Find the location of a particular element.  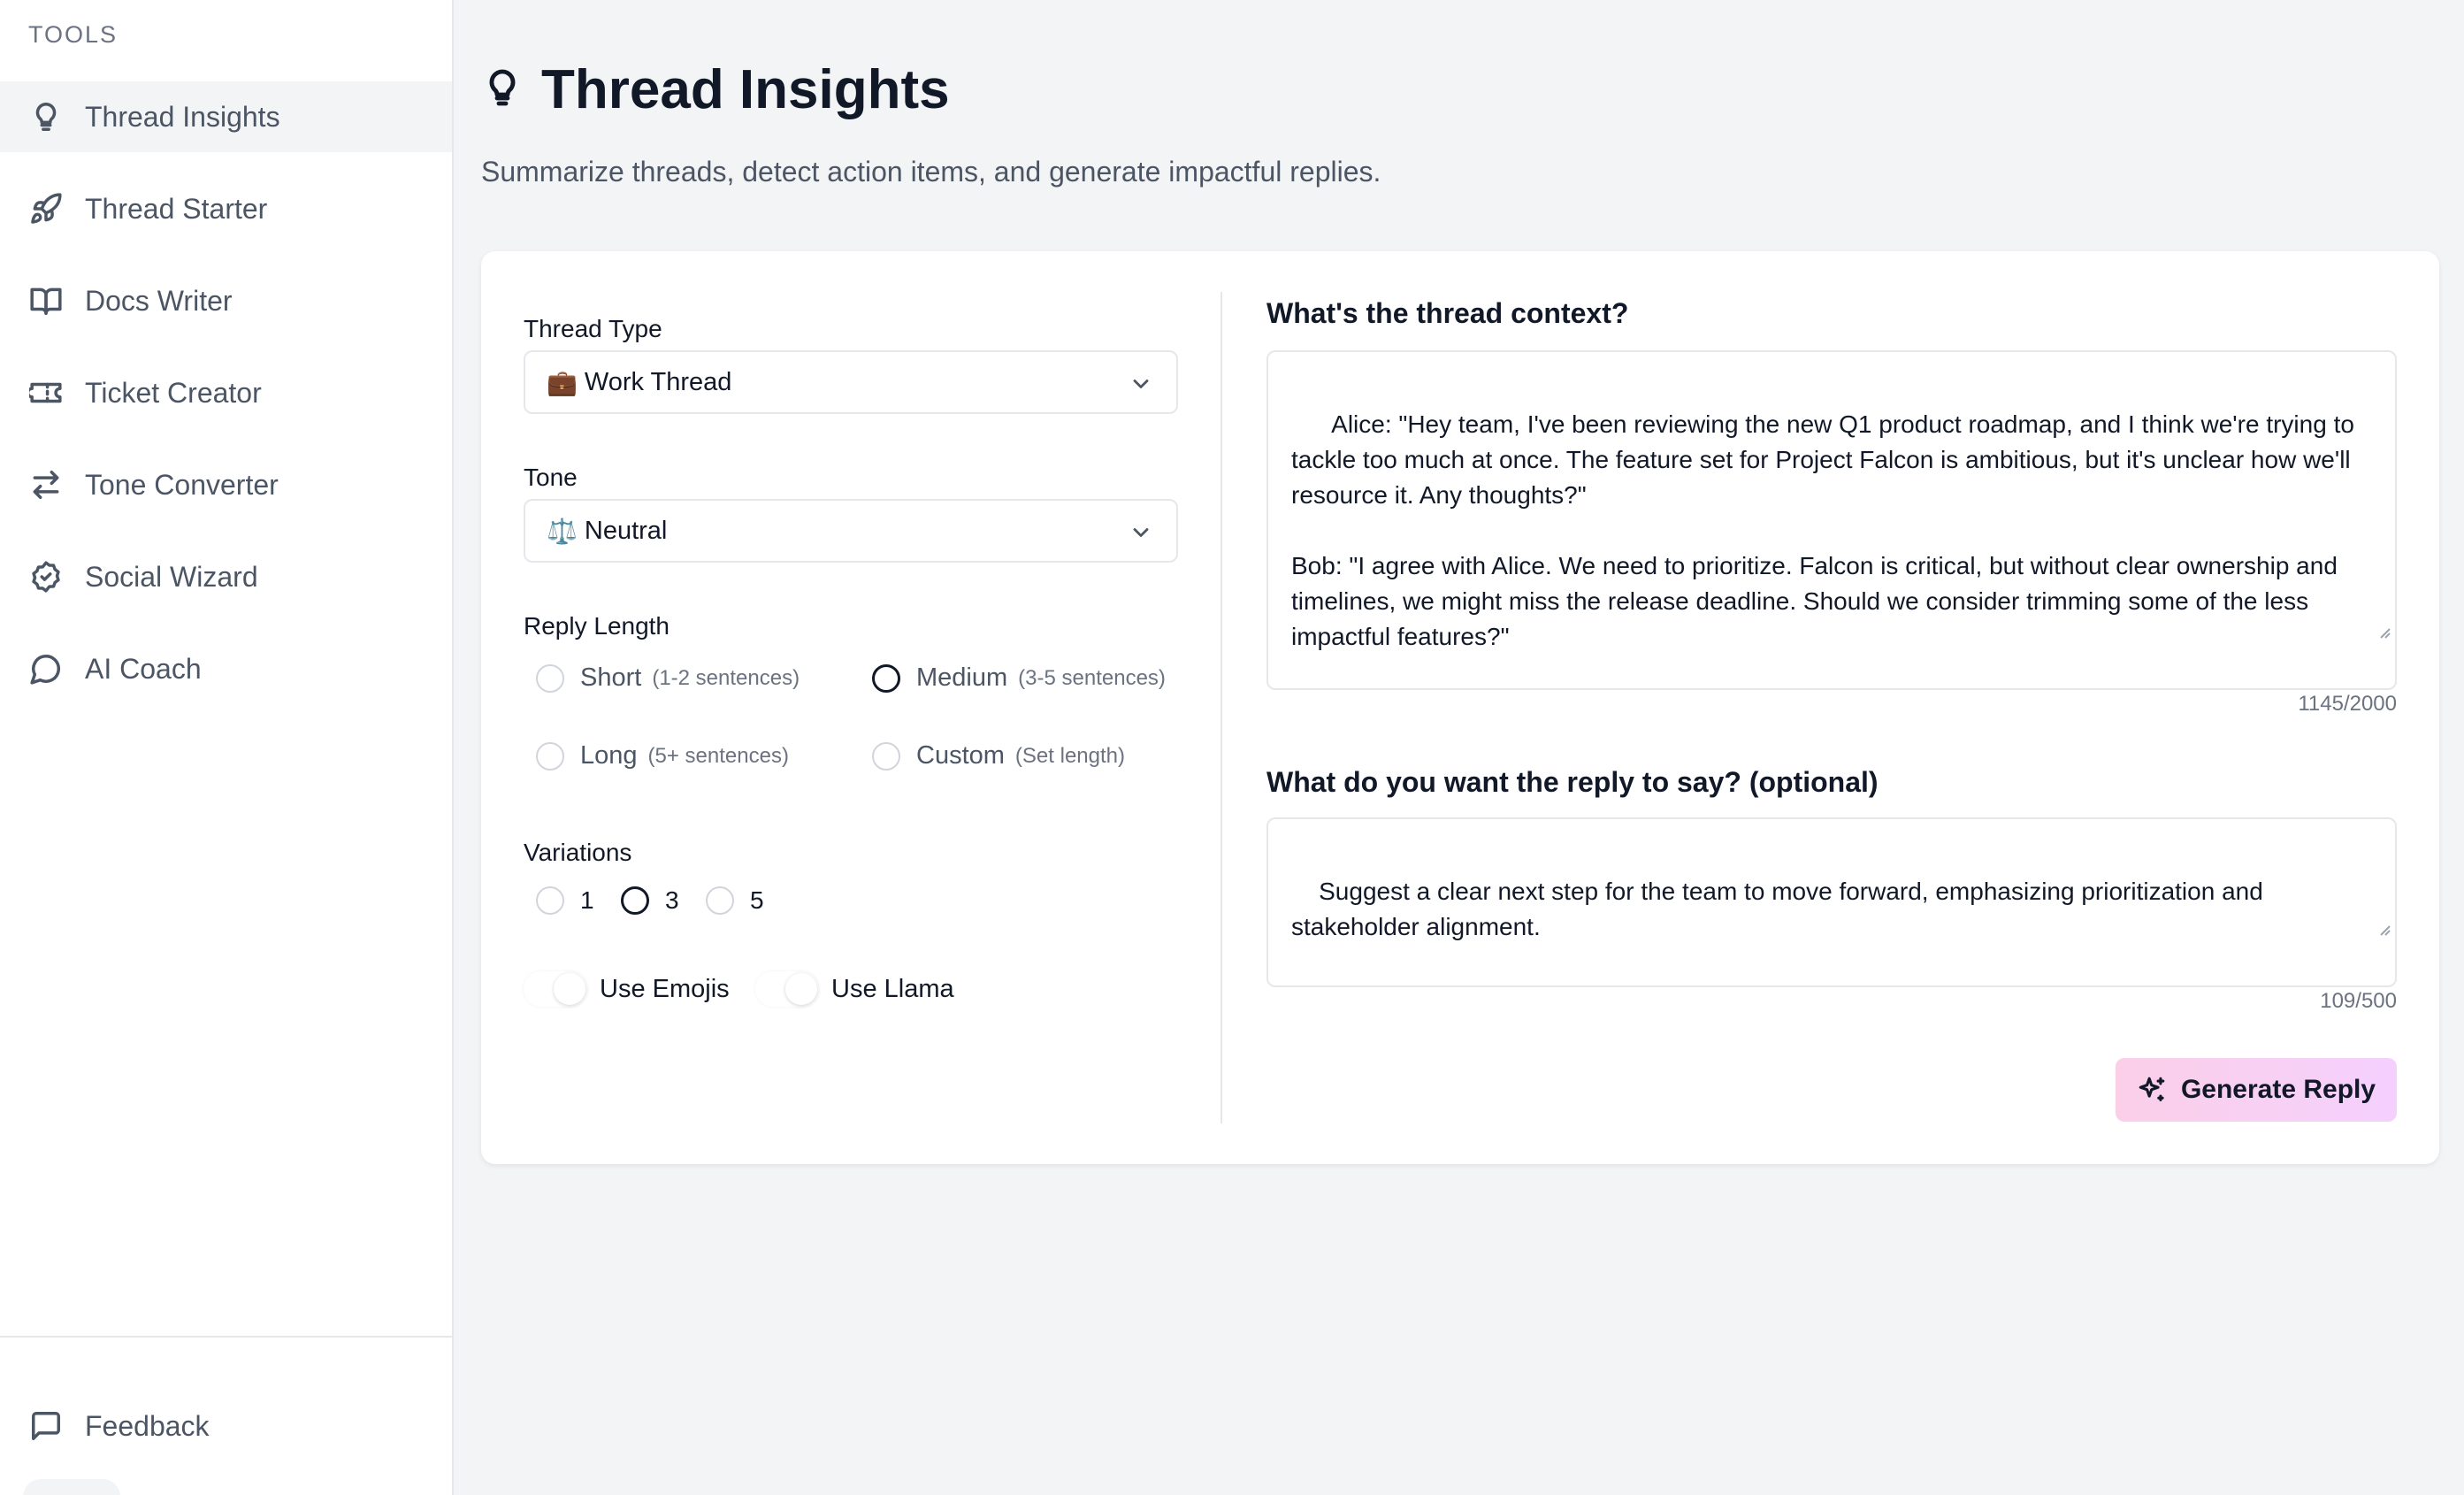

use-emojis-toggle: Use Emojis is located at coordinates (627, 989).